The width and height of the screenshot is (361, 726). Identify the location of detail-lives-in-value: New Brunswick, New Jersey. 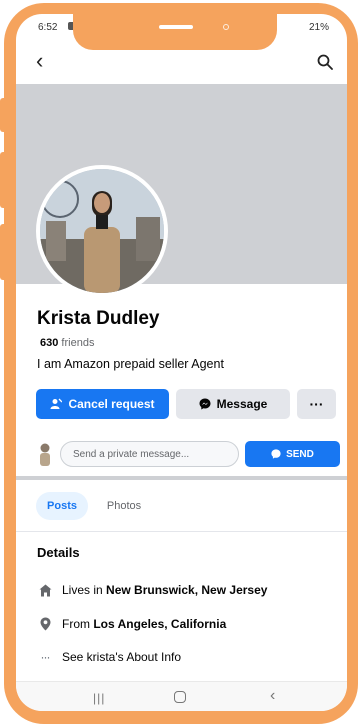
(186, 590).